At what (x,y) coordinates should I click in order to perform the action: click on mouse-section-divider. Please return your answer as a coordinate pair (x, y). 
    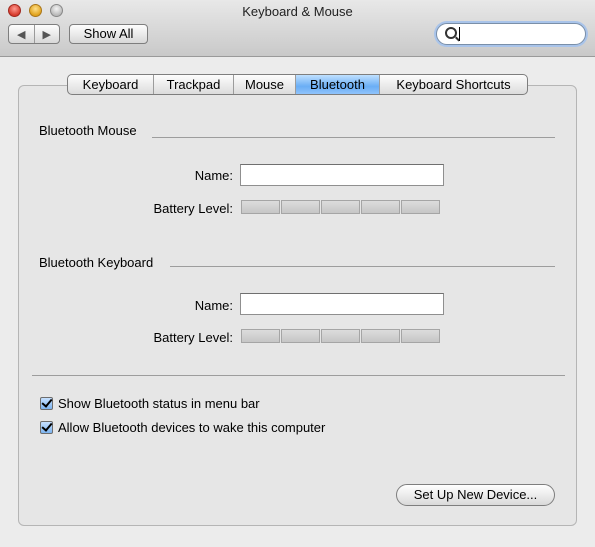
    Looking at the image, I should click on (353, 137).